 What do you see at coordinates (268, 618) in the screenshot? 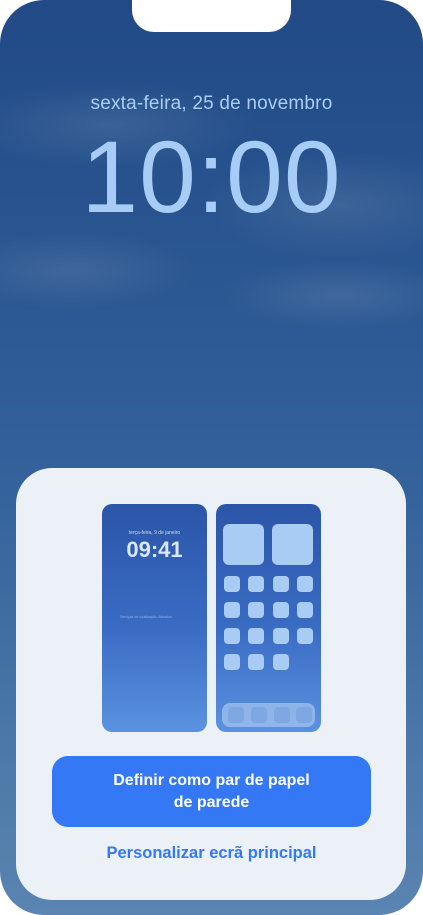
I see `home-screen-thumbnail` at bounding box center [268, 618].